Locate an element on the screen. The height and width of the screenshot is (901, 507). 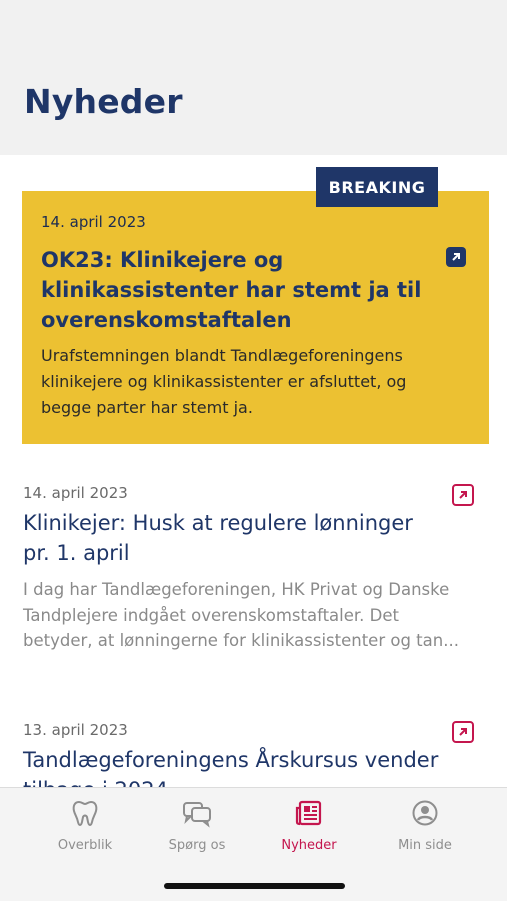
tab-overblik: Overblik is located at coordinates (85, 828).